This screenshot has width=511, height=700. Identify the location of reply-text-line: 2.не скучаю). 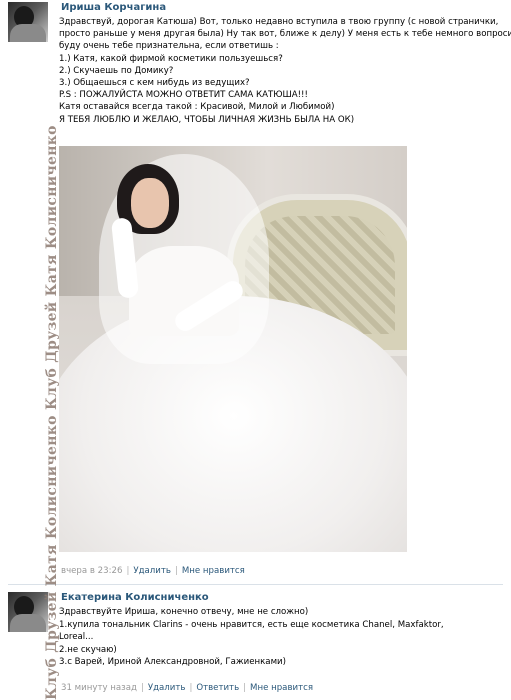
(88, 649).